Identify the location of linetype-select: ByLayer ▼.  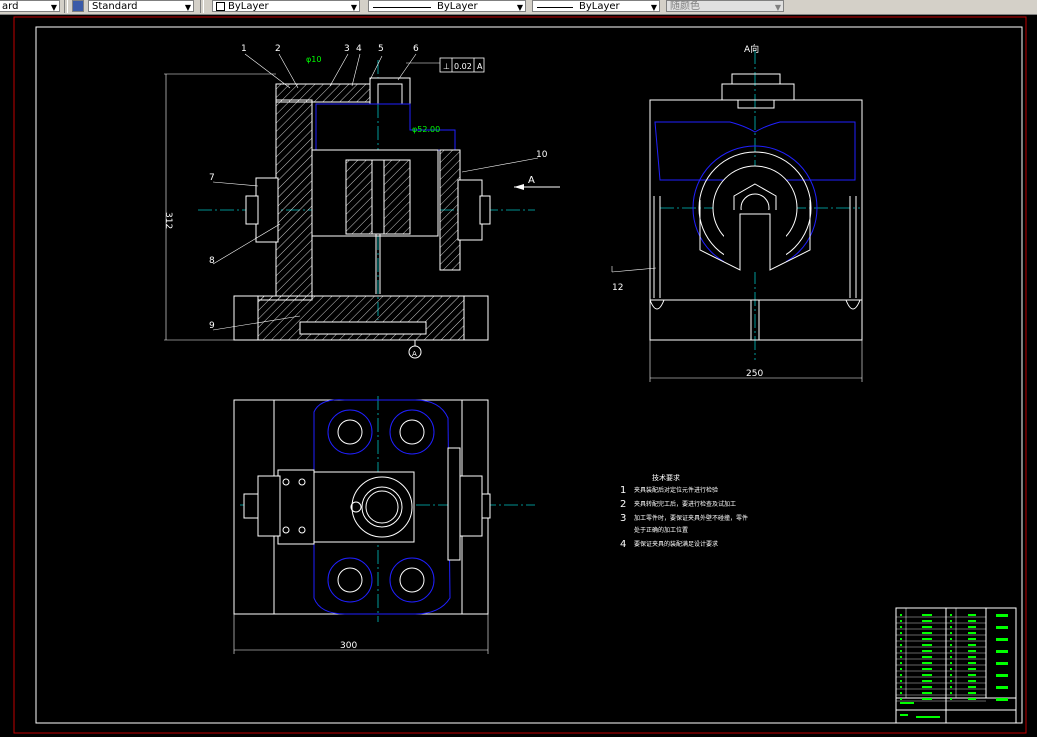
(447, 6).